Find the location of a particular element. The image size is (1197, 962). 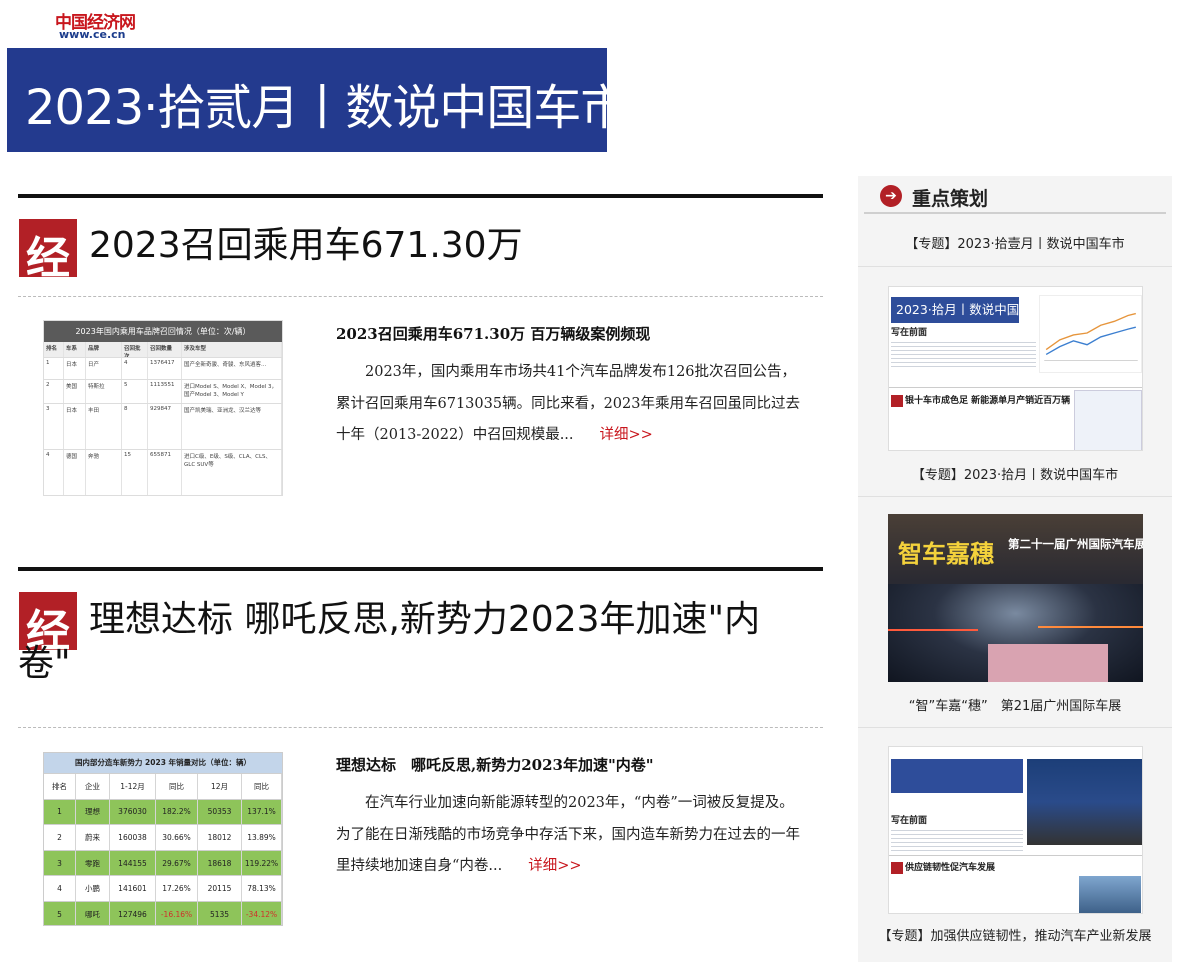

image-page-preview is located at coordinates (1108, 420).